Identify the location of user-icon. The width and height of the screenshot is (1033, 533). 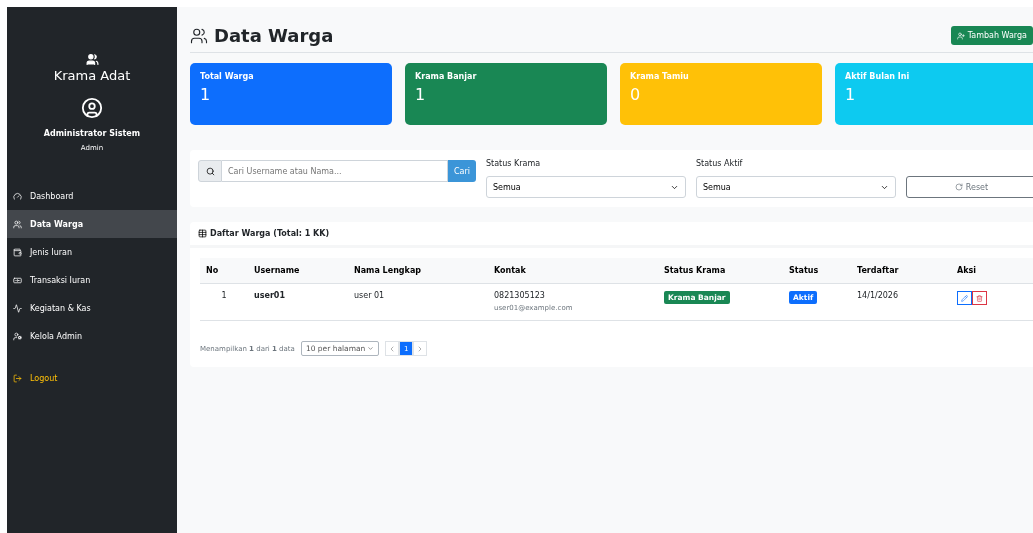
(17, 336).